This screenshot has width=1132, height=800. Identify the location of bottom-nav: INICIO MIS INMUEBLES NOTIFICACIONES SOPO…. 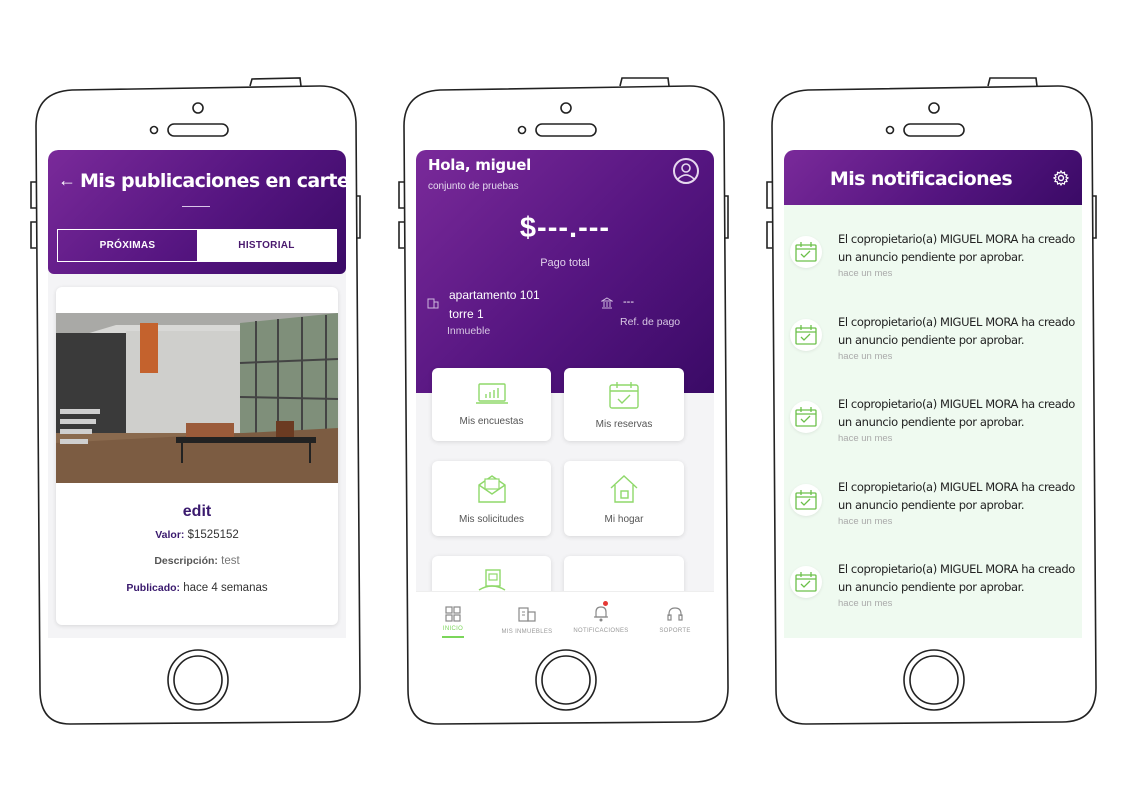
(565, 614).